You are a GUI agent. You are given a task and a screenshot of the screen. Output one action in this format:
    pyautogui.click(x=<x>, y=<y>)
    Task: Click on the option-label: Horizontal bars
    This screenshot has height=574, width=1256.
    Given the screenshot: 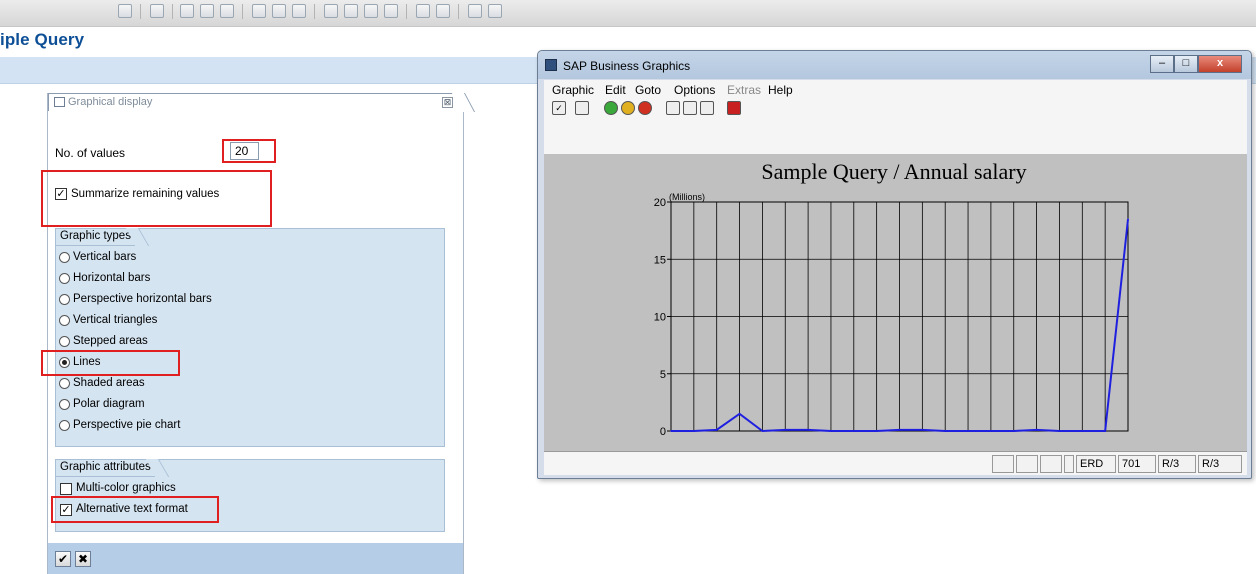 What is the action you would take?
    pyautogui.click(x=112, y=278)
    